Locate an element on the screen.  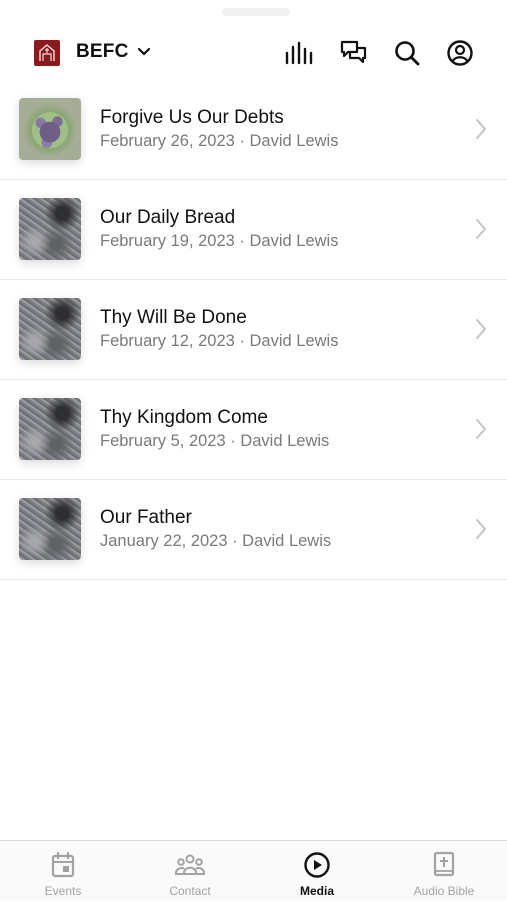
tab-label: Contact is located at coordinates (190, 891).